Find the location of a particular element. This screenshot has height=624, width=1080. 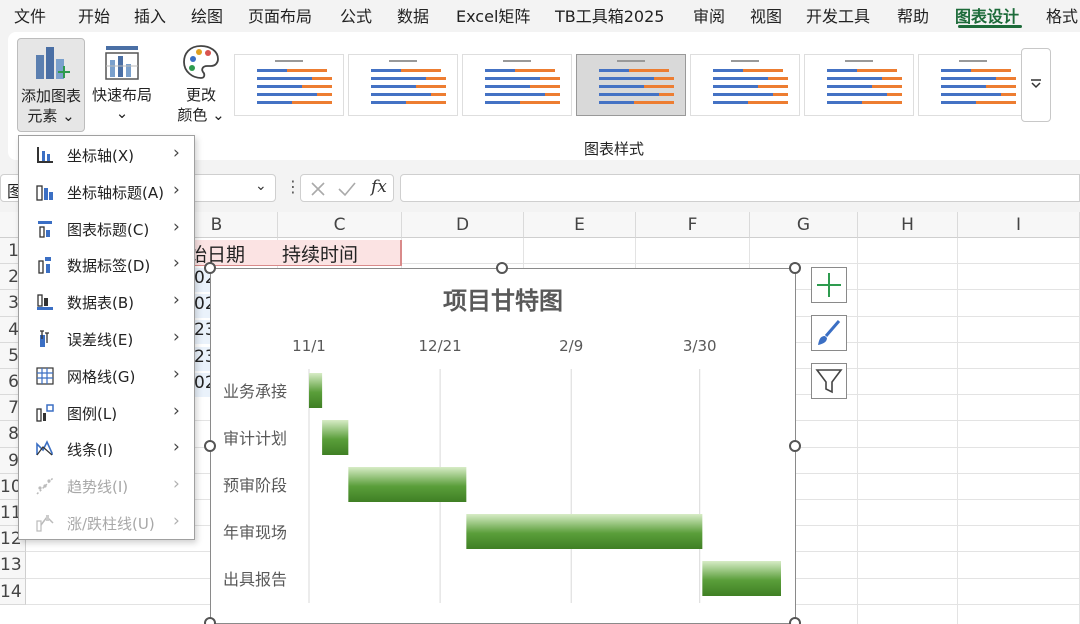

menu-item: 图表标题(C) › is located at coordinates (106, 229).